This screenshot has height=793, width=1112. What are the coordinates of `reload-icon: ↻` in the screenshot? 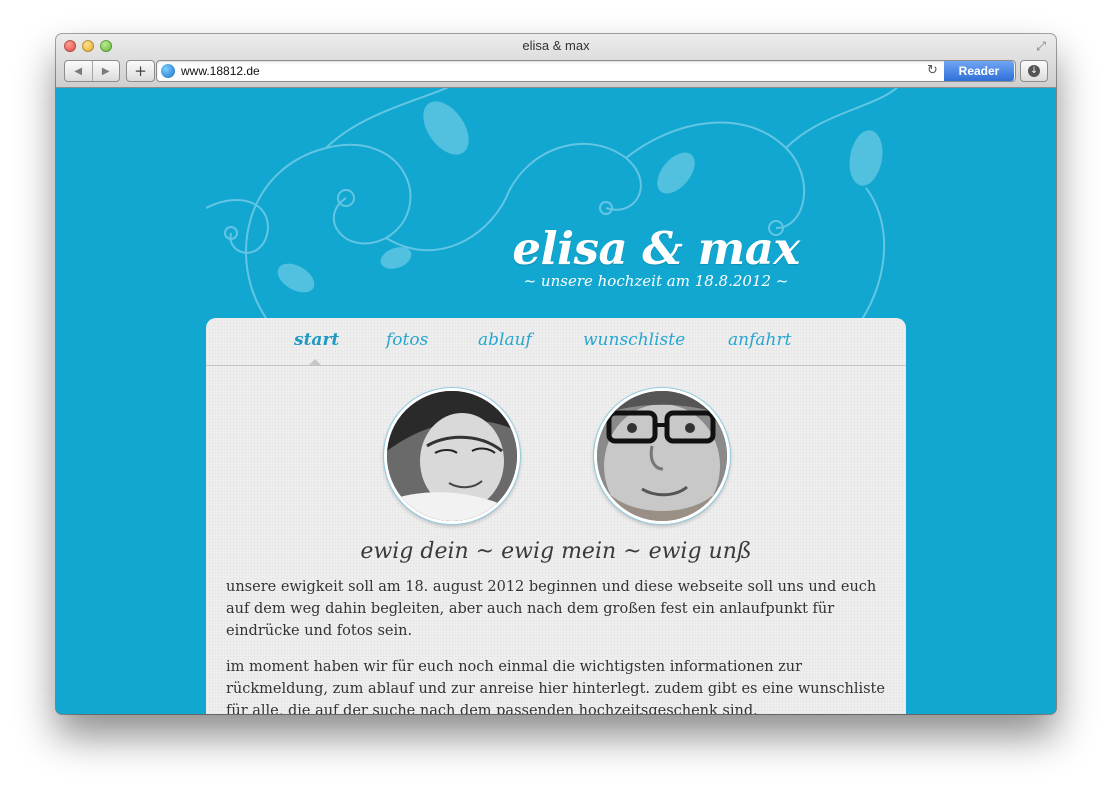 It's located at (932, 70).